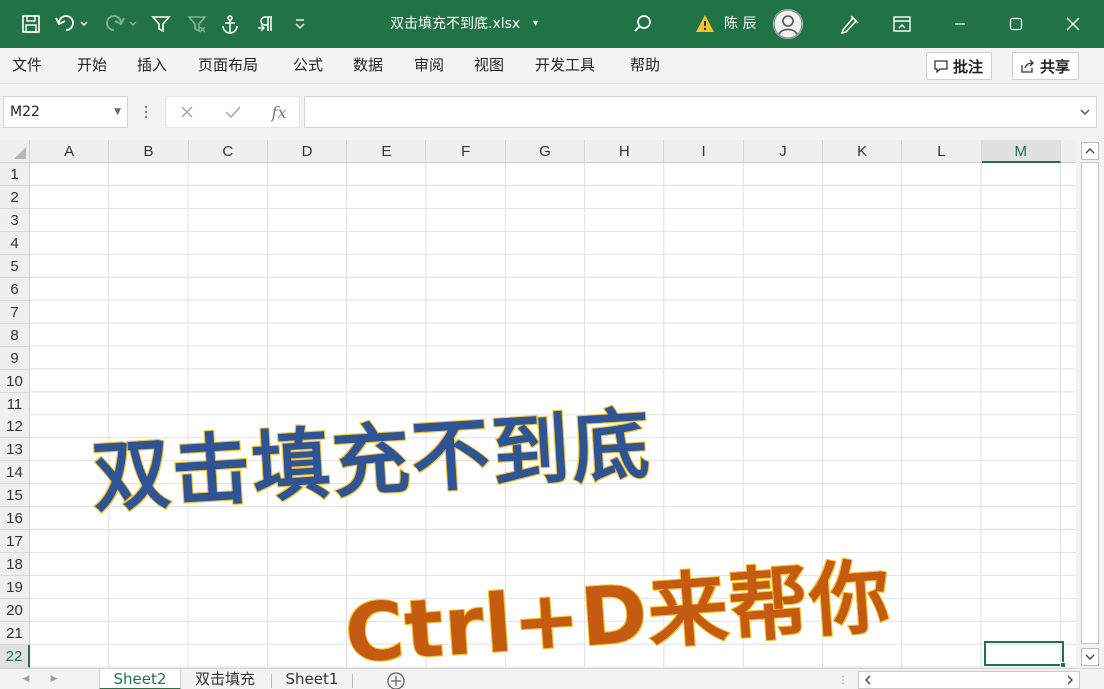 The width and height of the screenshot is (1104, 689). Describe the element at coordinates (26, 679) in the screenshot. I see `prev-sheet-icon: ◀` at that location.